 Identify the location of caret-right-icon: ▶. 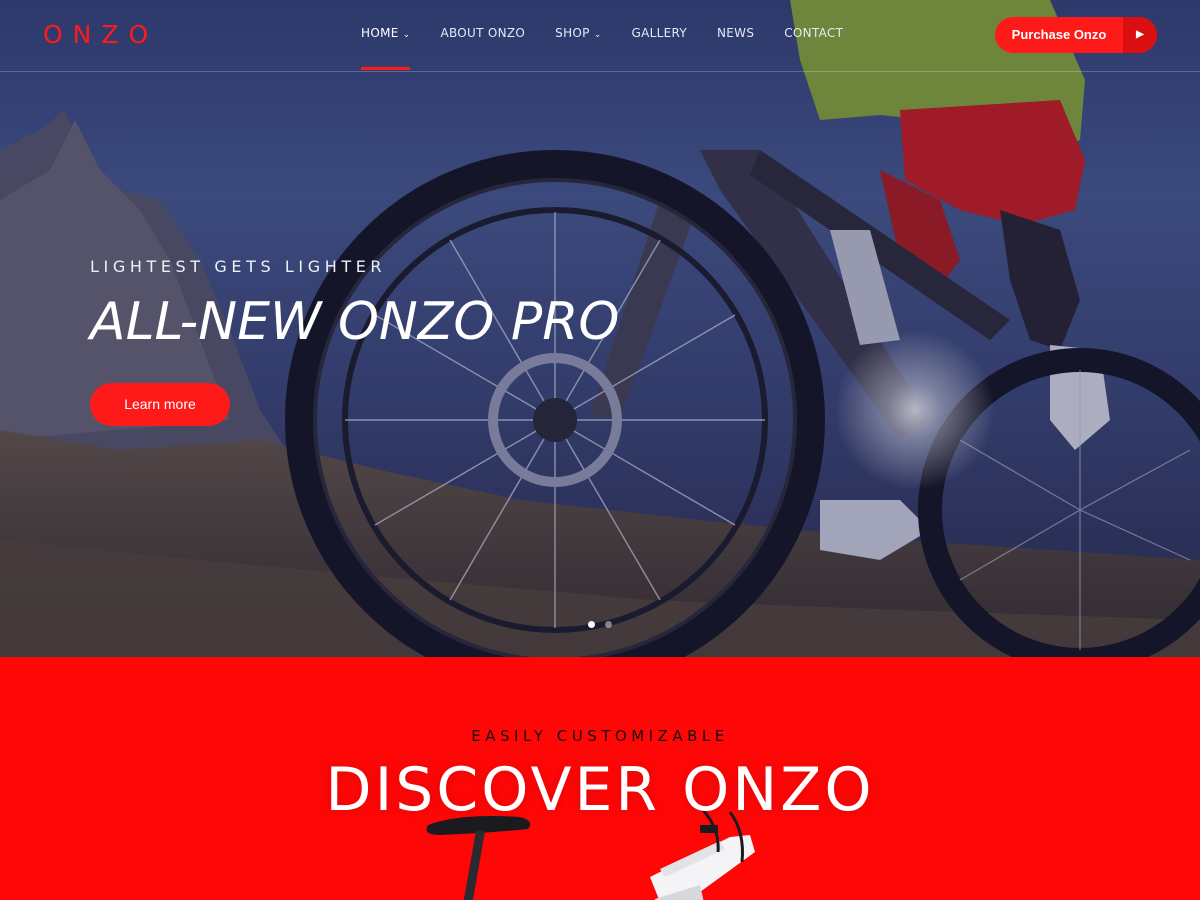
(1140, 35).